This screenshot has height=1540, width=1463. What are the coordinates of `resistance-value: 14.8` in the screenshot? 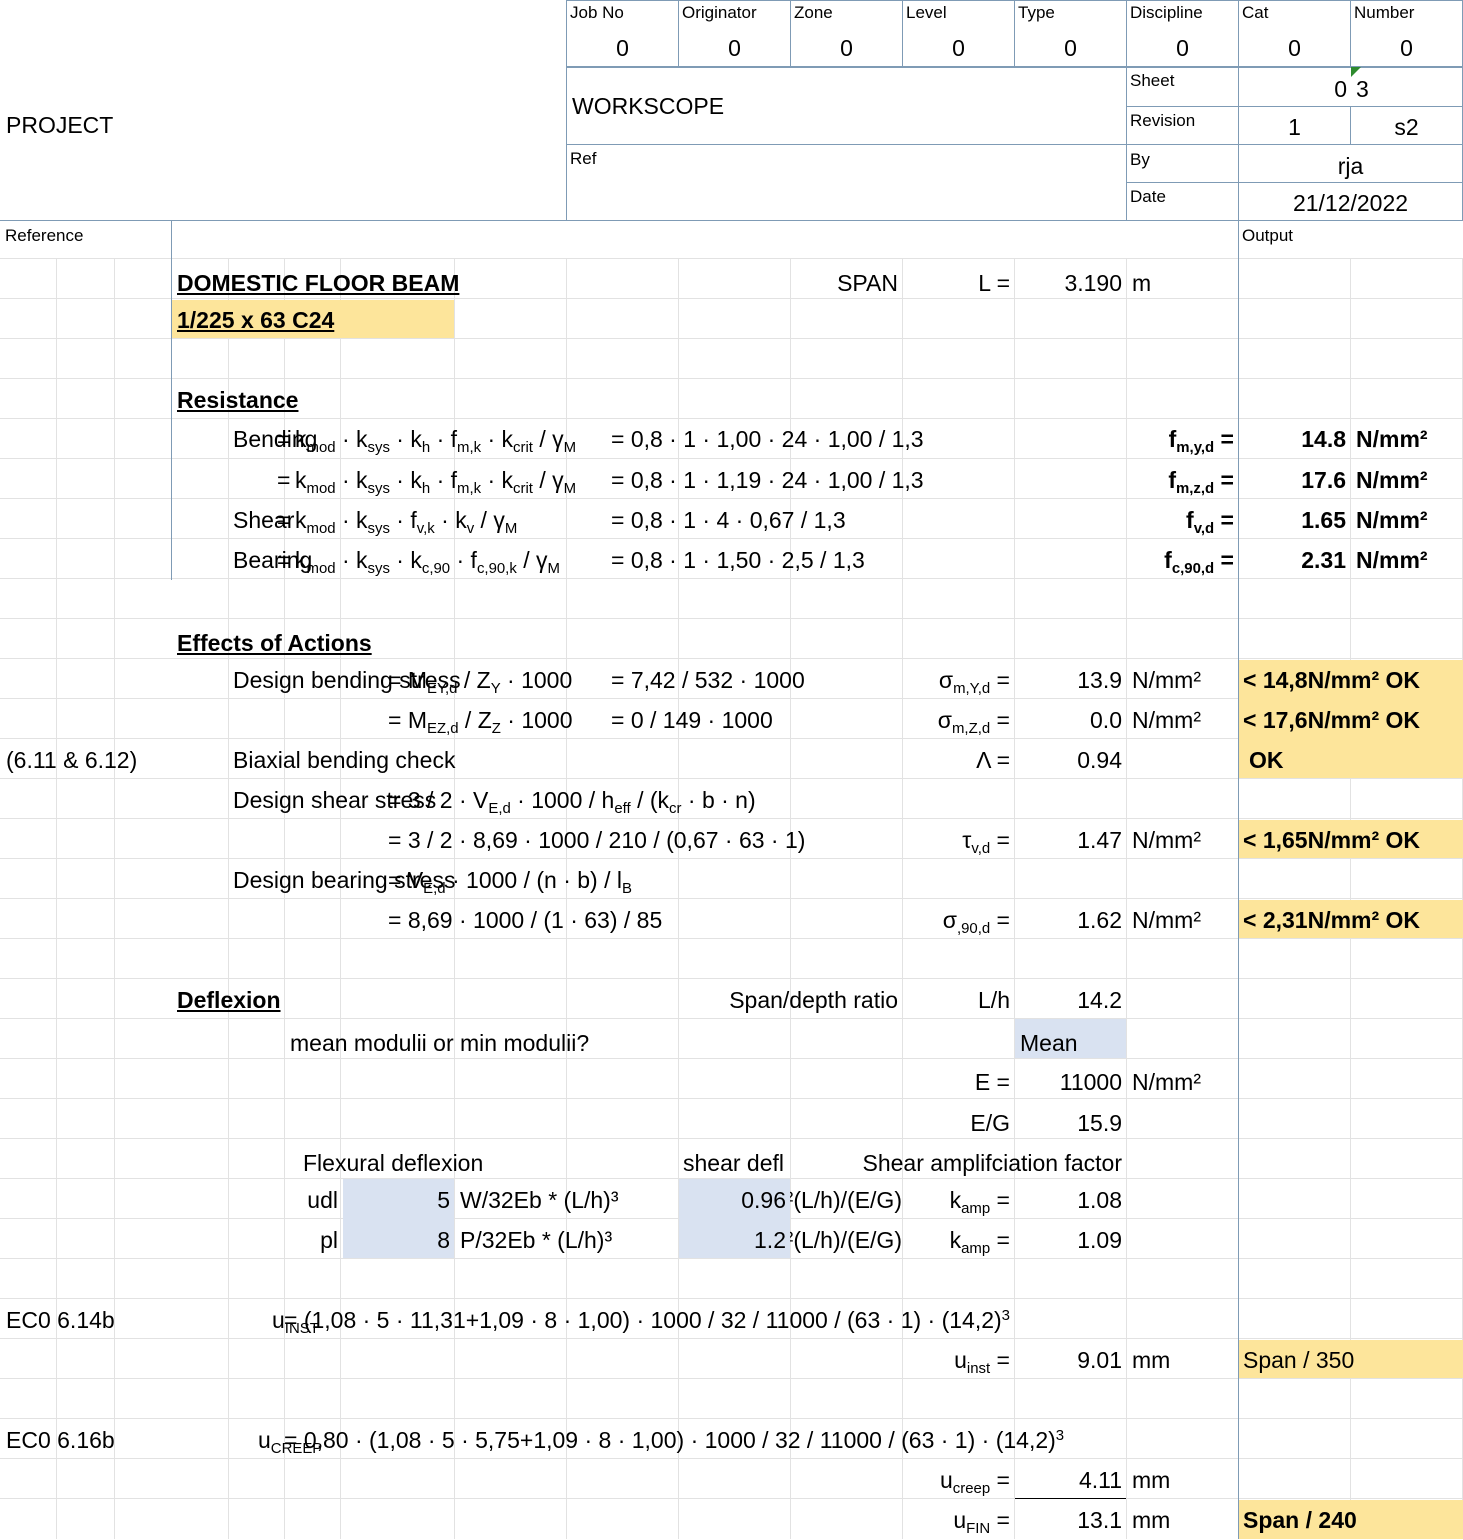 It's located at (1323, 439).